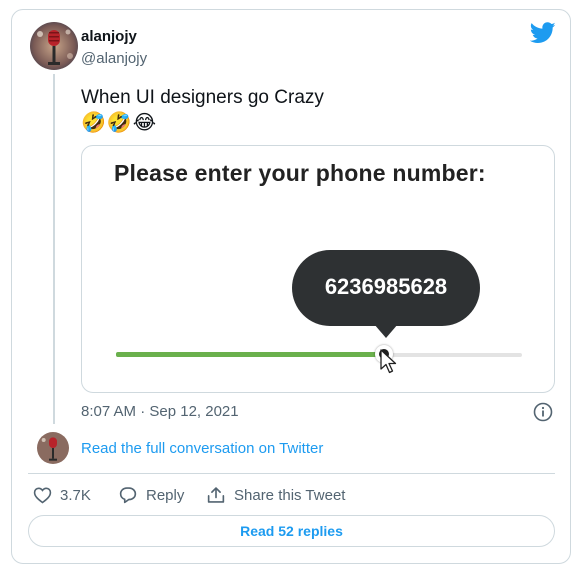  What do you see at coordinates (291, 473) in the screenshot?
I see `divider` at bounding box center [291, 473].